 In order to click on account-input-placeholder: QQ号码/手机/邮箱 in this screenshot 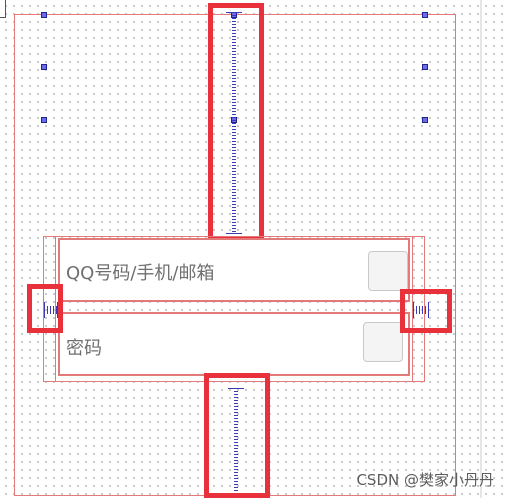, I will do `click(140, 273)`.